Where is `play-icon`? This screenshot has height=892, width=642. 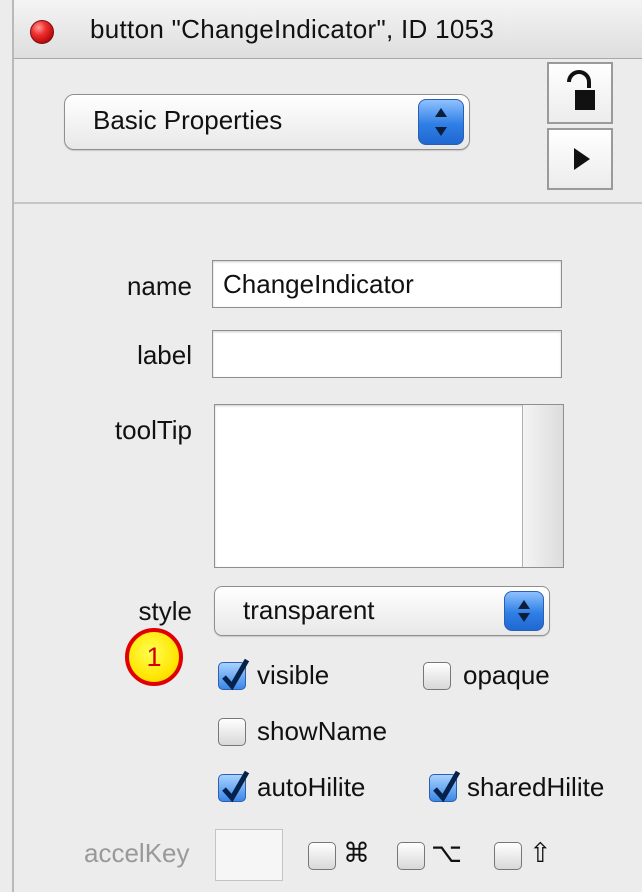 play-icon is located at coordinates (582, 159).